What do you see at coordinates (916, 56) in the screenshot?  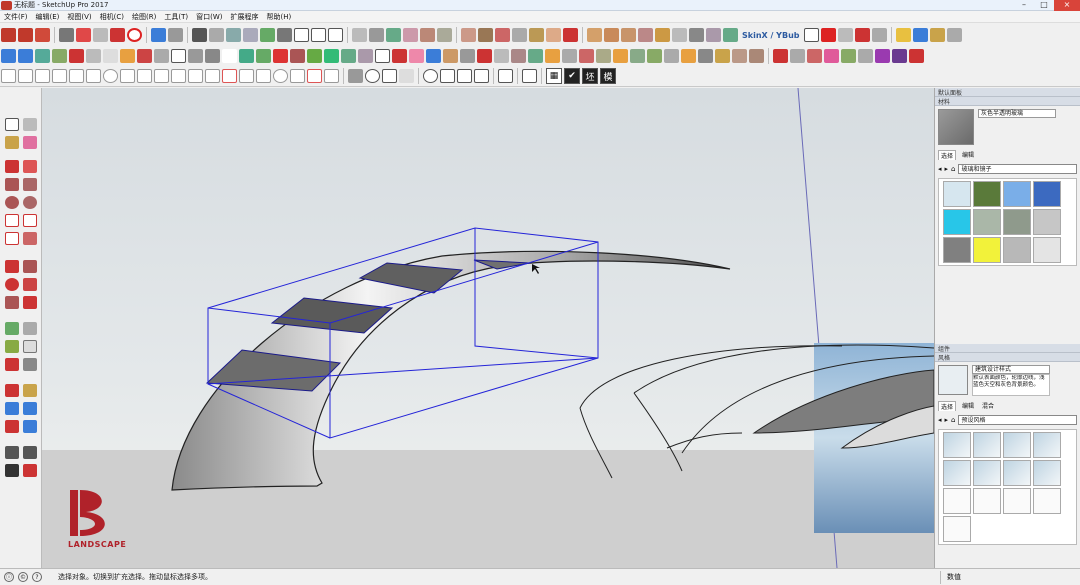 I see `split-icon` at bounding box center [916, 56].